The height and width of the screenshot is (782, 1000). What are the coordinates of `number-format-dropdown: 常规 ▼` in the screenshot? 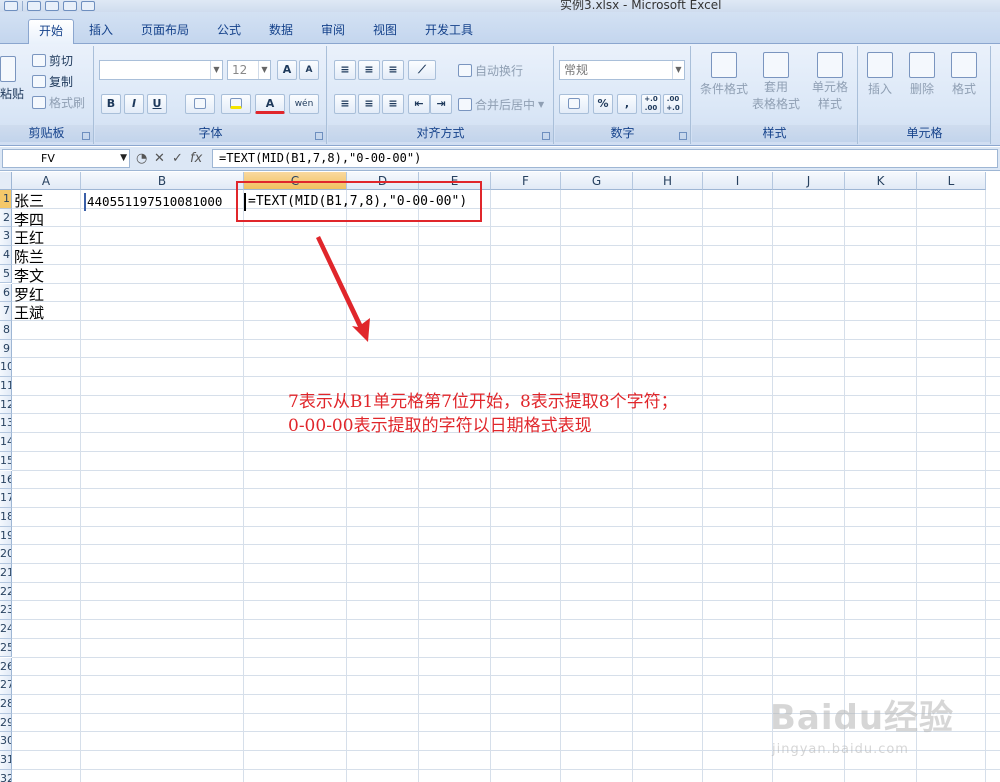 It's located at (622, 70).